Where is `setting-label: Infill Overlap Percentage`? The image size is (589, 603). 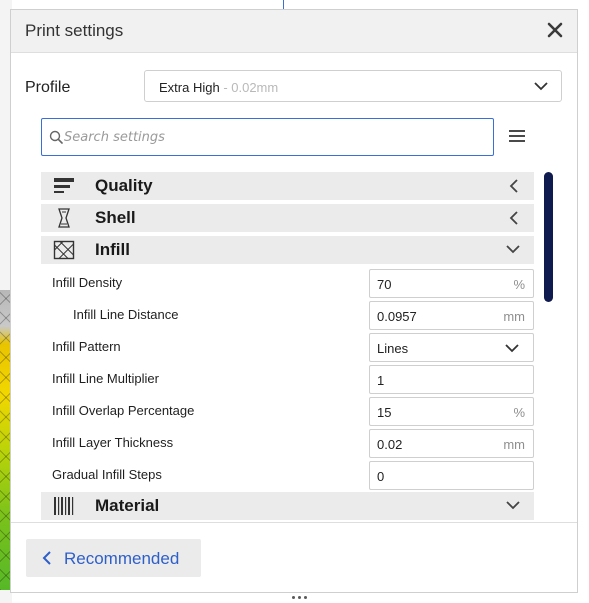
setting-label: Infill Overlap Percentage is located at coordinates (123, 410).